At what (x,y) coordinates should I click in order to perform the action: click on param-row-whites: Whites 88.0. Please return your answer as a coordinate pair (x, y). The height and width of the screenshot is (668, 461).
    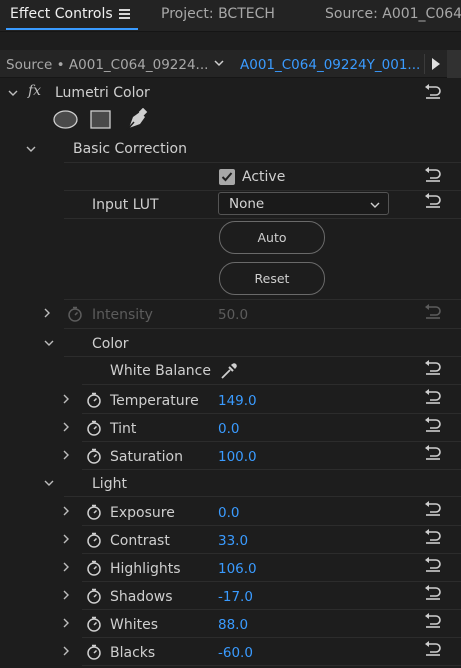
    Looking at the image, I should click on (230, 624).